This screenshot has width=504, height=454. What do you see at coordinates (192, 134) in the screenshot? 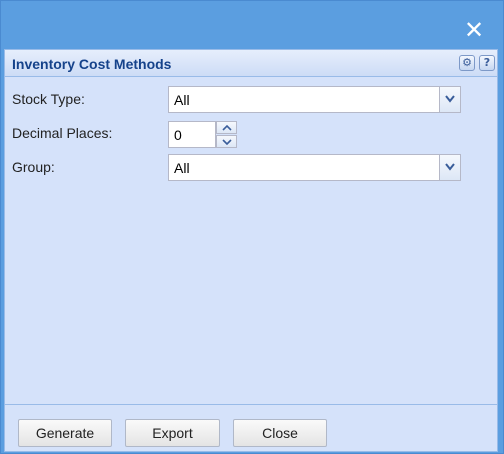
I see `decimal-places-input: 0` at bounding box center [192, 134].